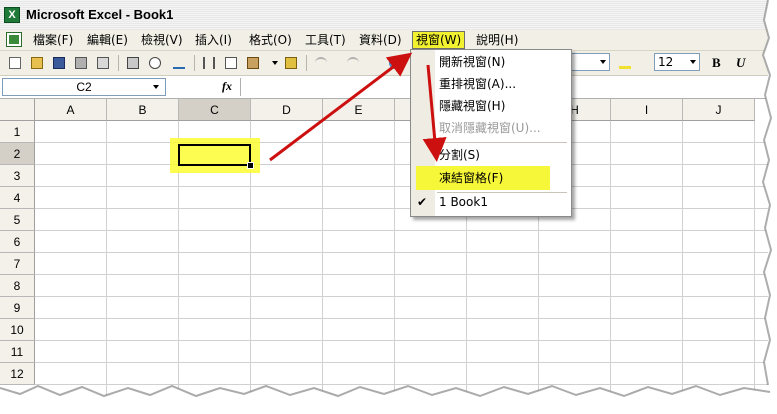 The width and height of the screenshot is (777, 414). Describe the element at coordinates (740, 63) in the screenshot. I see `underline-button: U` at that location.